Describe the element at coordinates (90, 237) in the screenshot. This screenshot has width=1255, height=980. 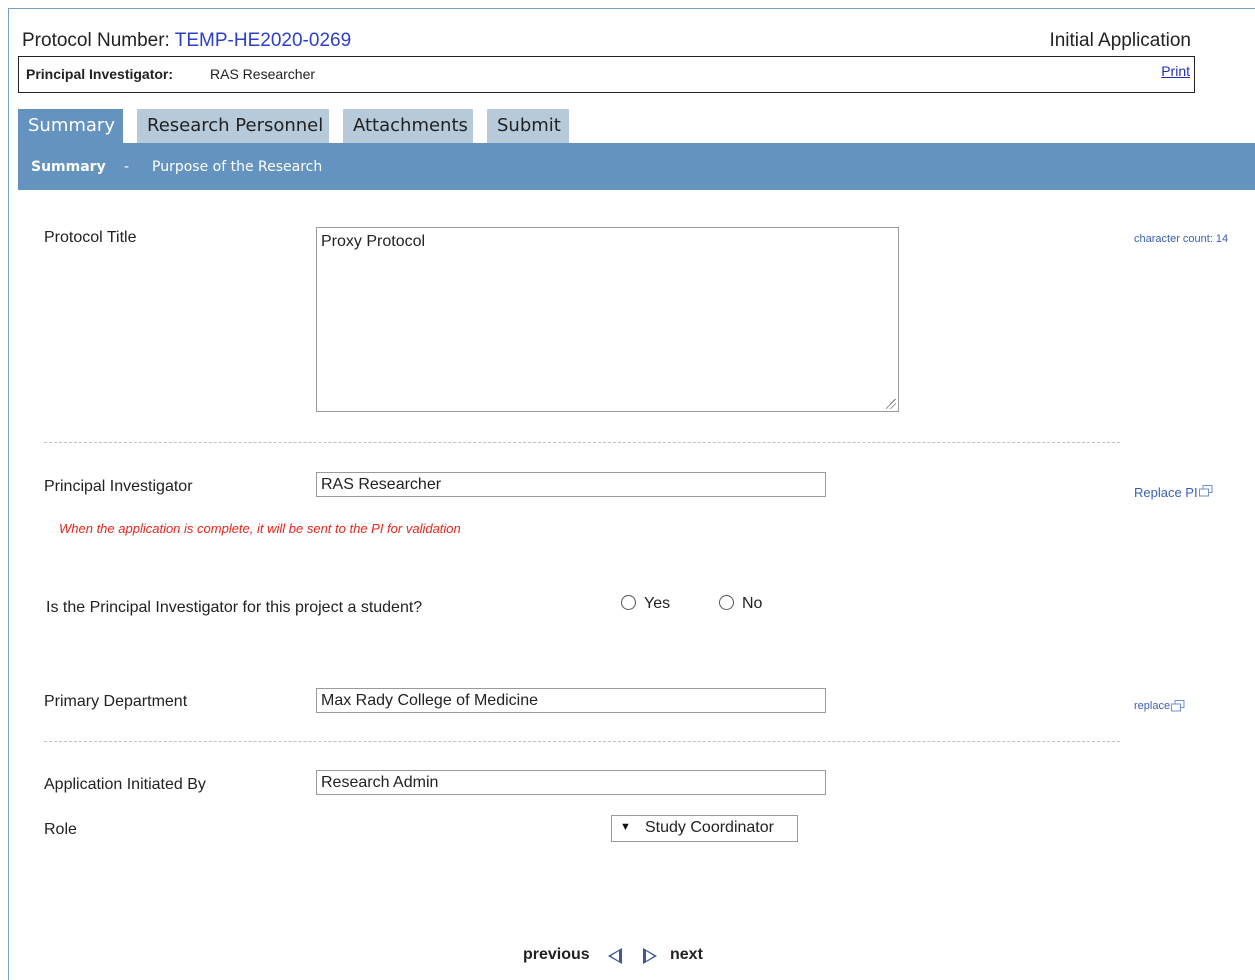
I see `protocol-title-label: Protocol Title` at that location.